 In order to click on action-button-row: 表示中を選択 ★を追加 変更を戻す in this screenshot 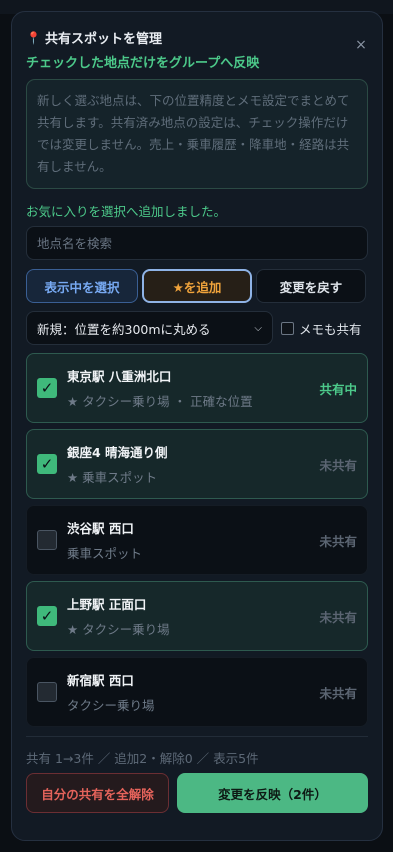, I will do `click(197, 286)`.